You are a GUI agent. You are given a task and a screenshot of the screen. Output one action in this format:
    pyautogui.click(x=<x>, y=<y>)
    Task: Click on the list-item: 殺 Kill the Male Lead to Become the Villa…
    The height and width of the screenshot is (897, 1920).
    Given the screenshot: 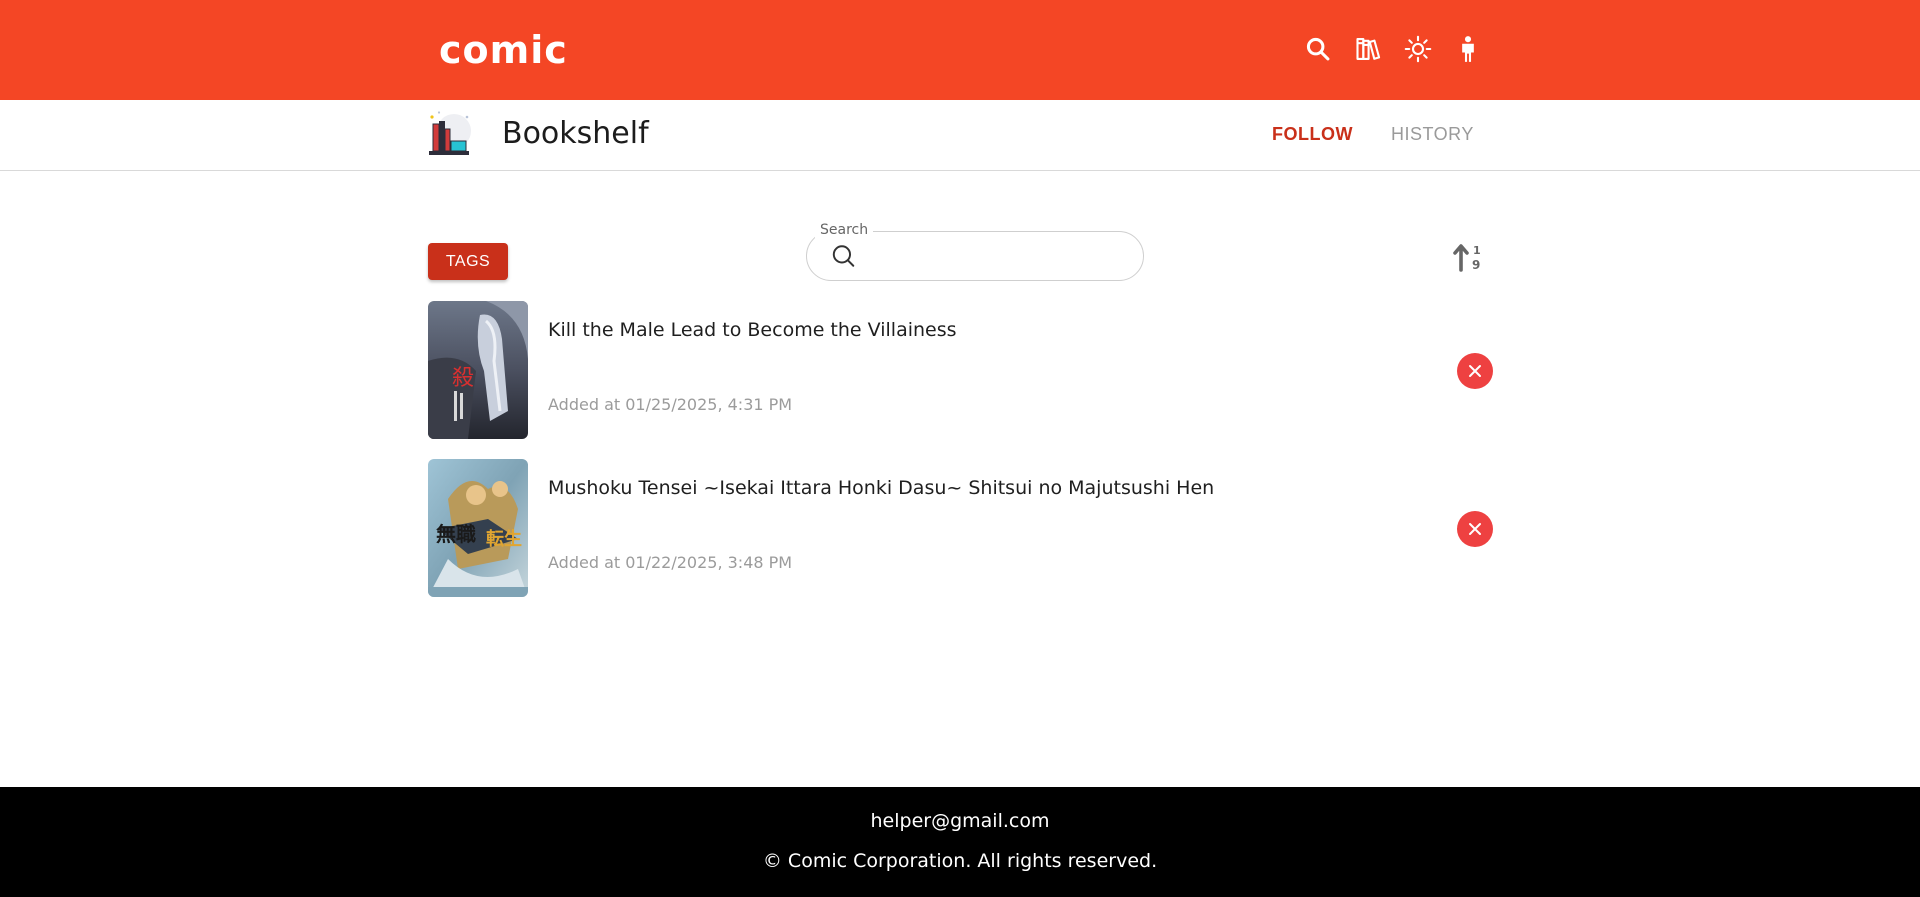 What is the action you would take?
    pyautogui.click(x=961, y=370)
    